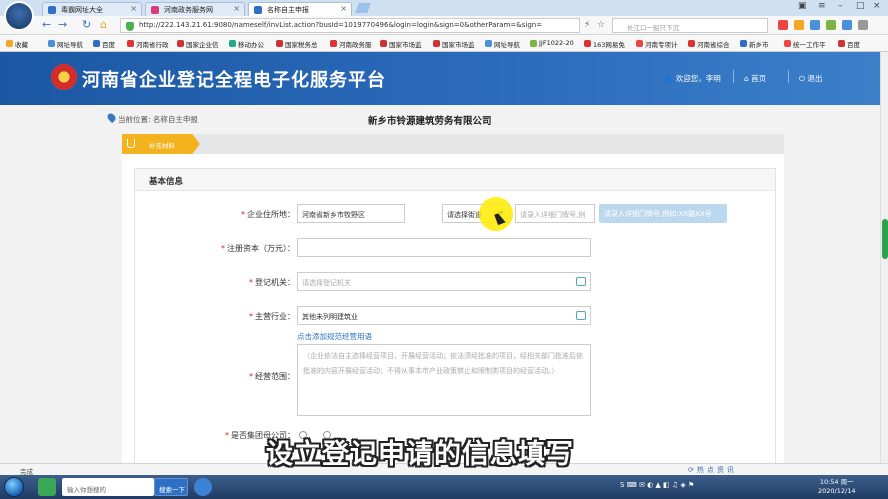 This screenshot has height=499, width=888. Describe the element at coordinates (877, 6) in the screenshot. I see `close-window-icon: ×` at that location.